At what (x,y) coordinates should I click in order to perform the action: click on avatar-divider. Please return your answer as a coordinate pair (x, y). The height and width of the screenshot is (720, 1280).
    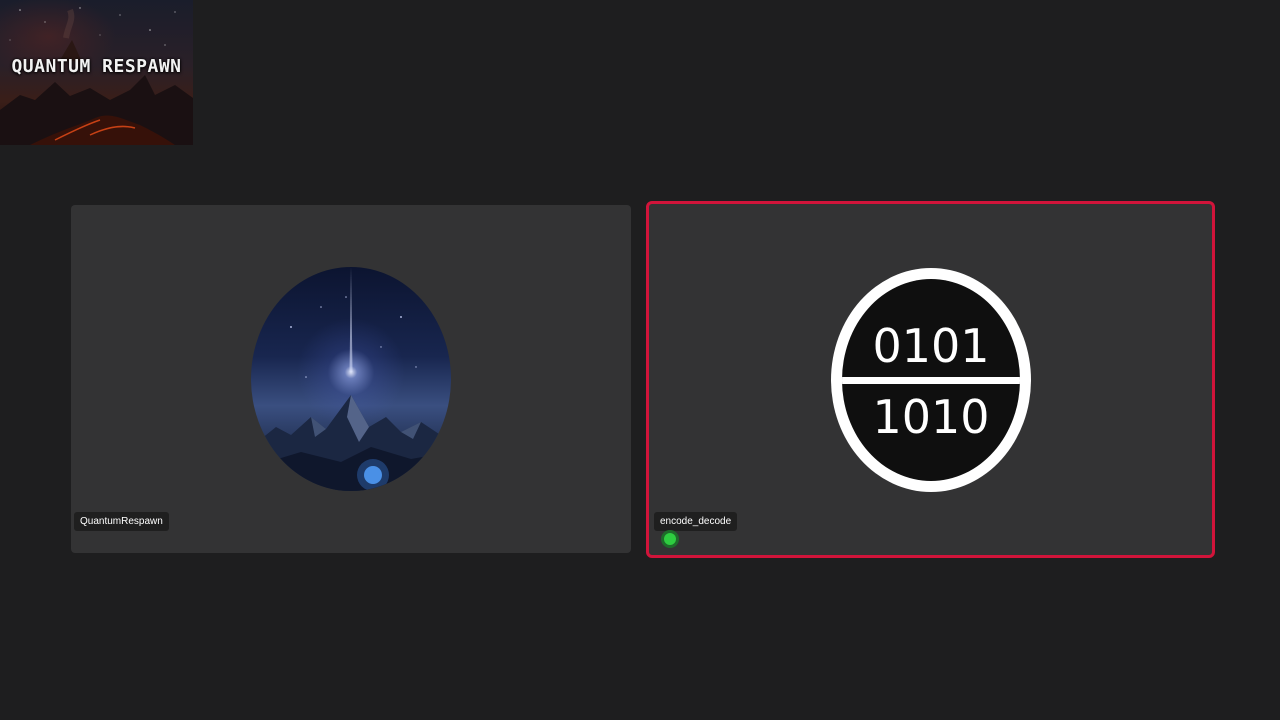
    Looking at the image, I should click on (931, 380).